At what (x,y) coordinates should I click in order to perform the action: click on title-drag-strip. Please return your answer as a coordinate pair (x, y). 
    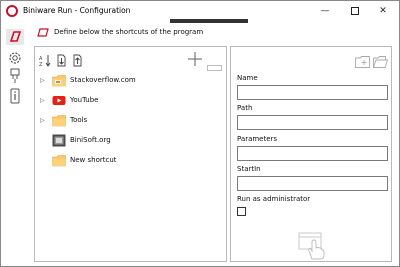
    Looking at the image, I should click on (209, 21).